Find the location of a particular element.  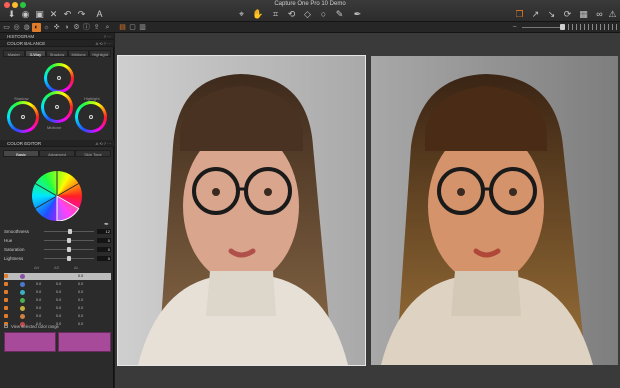

shadow-color-wheel is located at coordinates (23, 117).